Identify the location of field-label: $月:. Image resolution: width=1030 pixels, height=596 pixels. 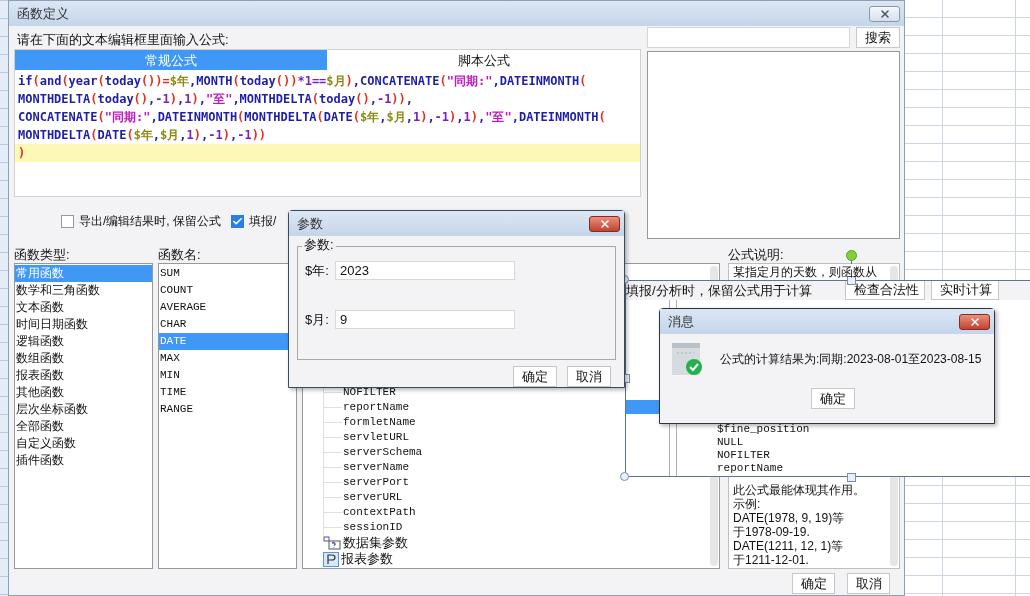
(317, 319).